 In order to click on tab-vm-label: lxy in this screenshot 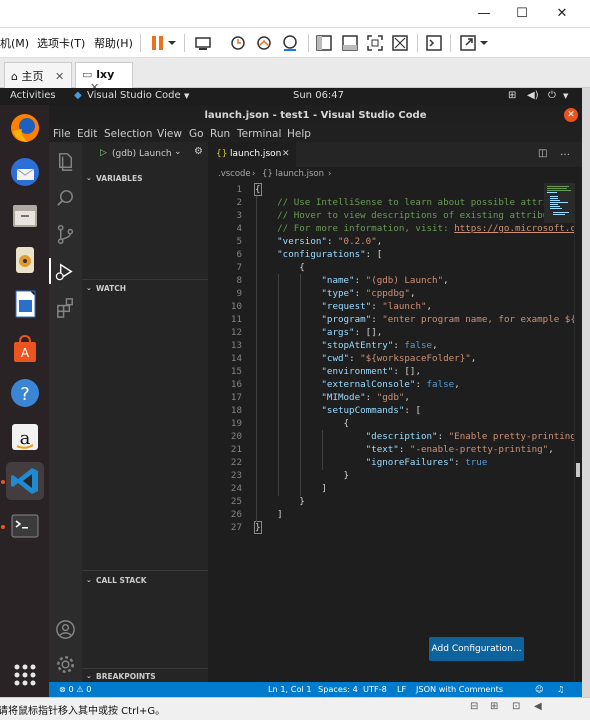, I will do `click(105, 74)`.